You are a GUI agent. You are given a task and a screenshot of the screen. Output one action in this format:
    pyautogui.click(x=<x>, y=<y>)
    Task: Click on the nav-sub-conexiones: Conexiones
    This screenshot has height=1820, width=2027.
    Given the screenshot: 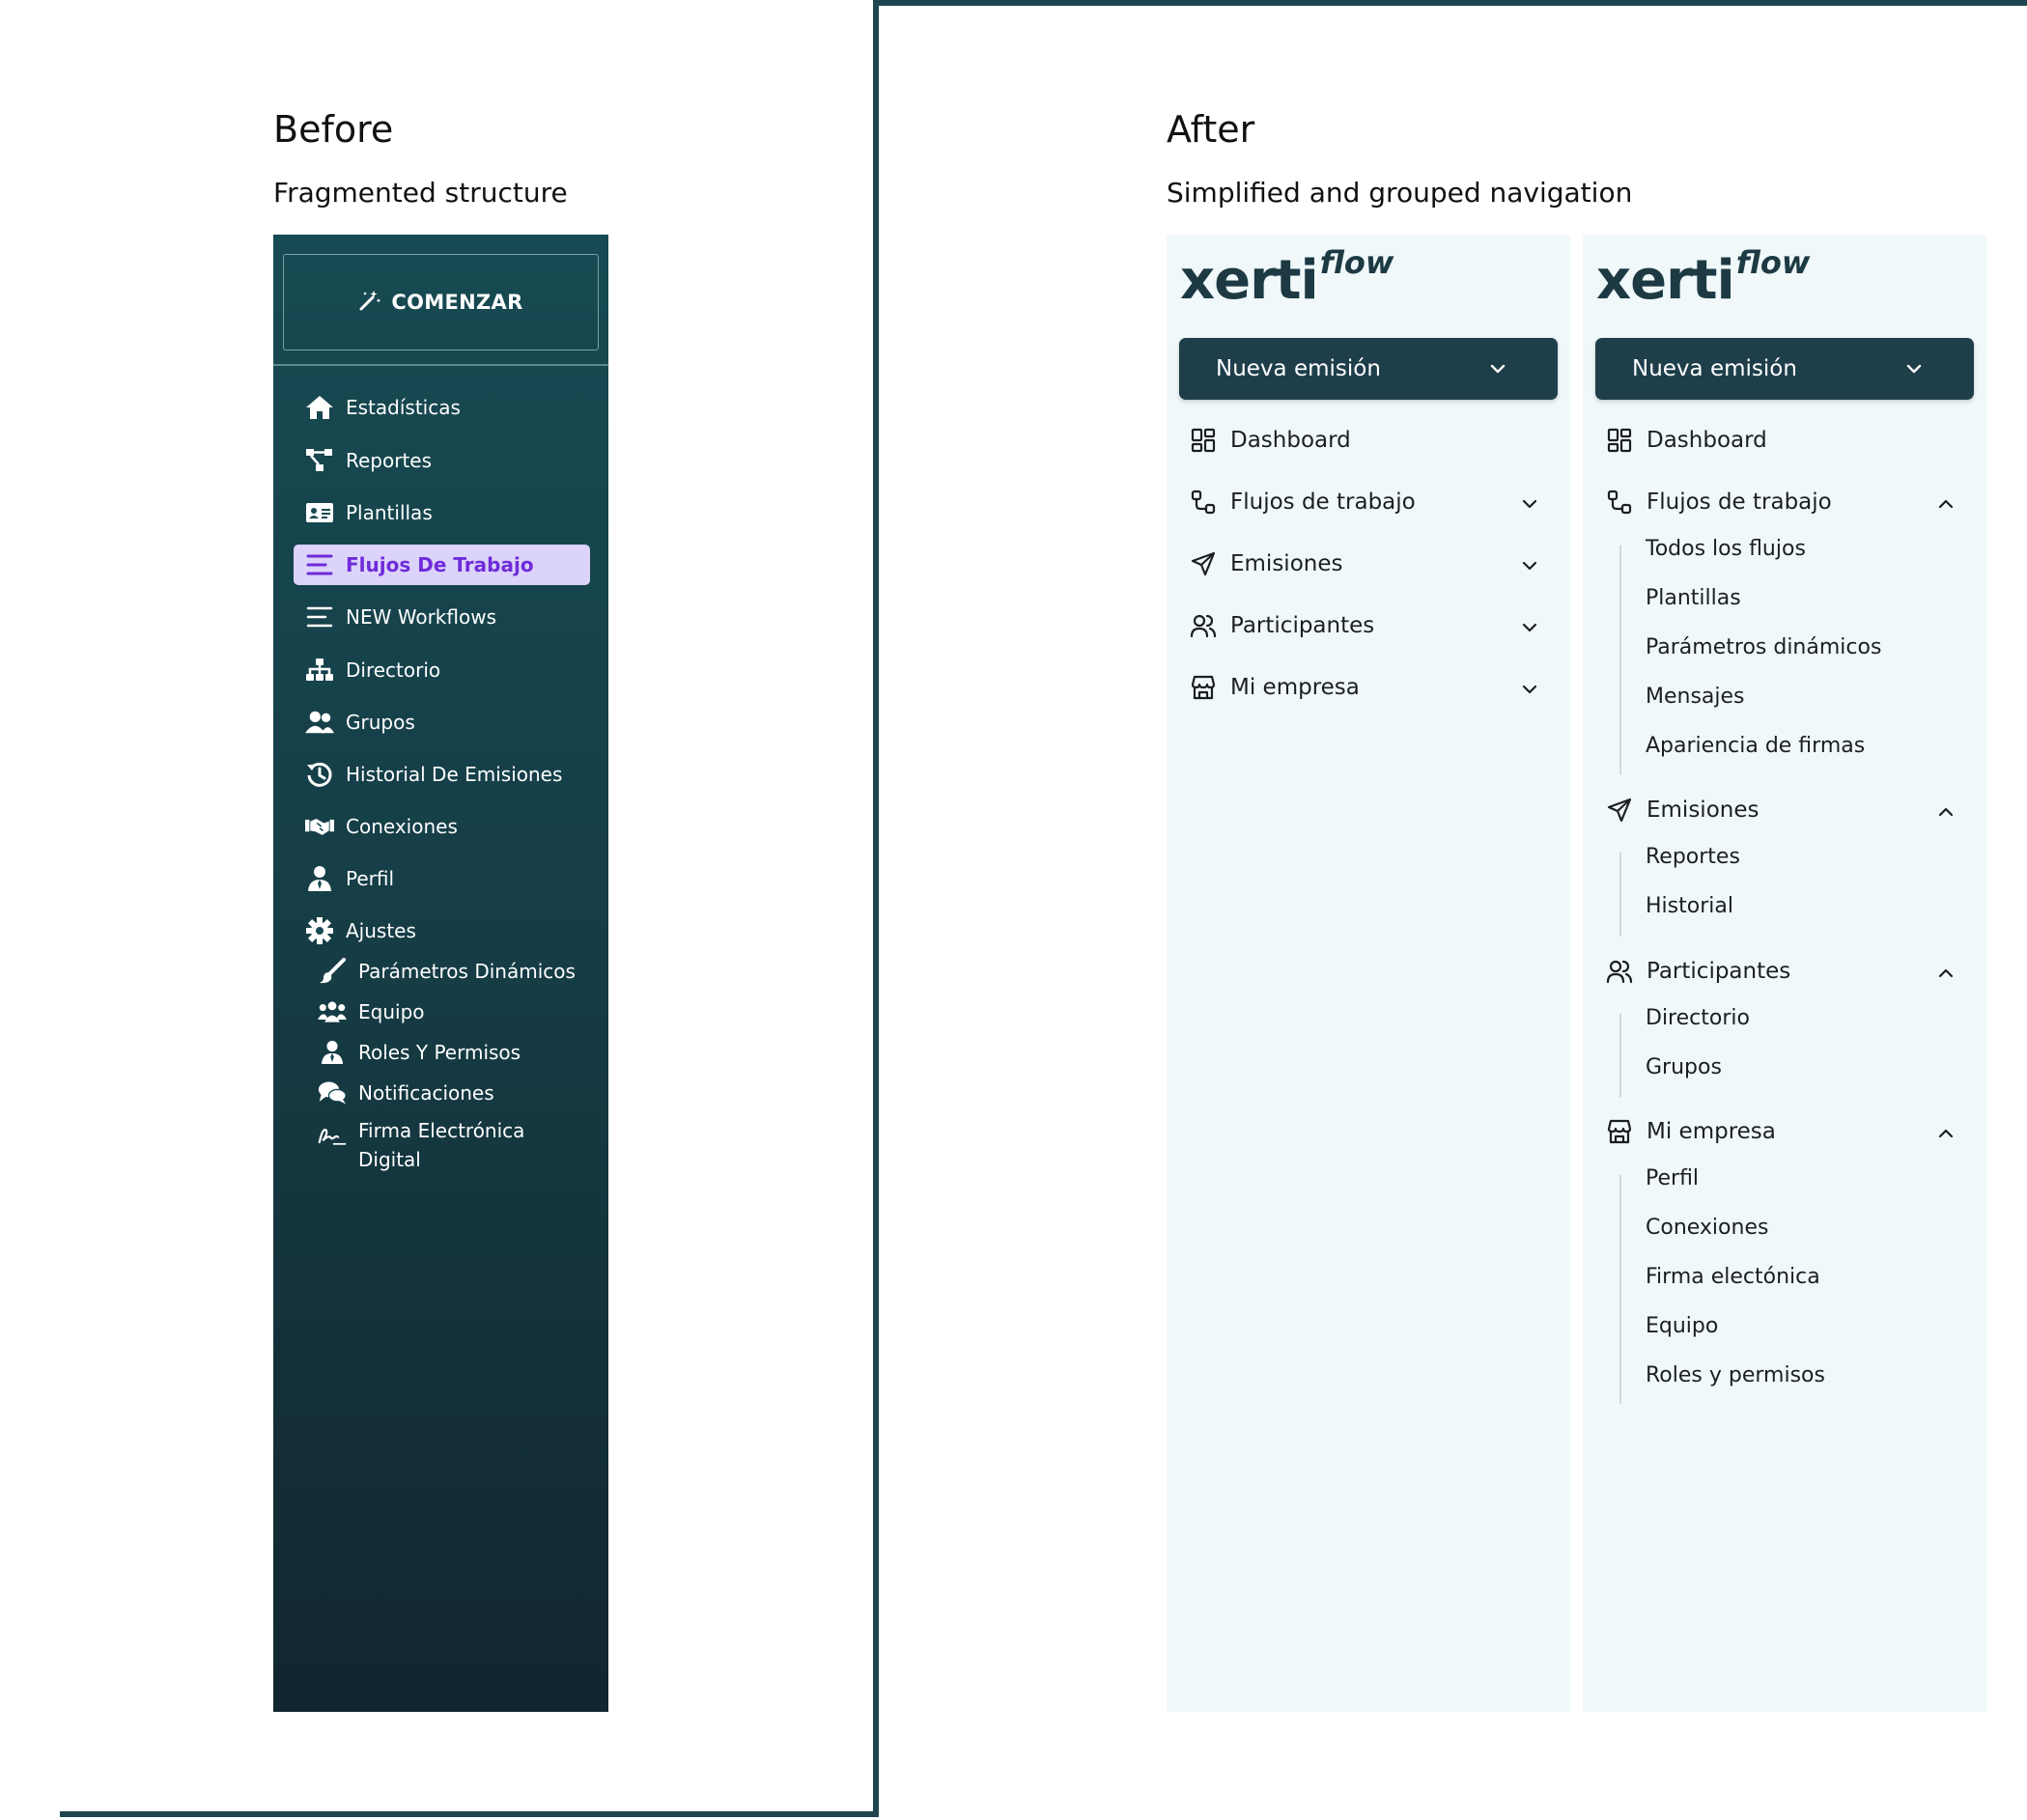 What is the action you would take?
    pyautogui.click(x=1707, y=1227)
    